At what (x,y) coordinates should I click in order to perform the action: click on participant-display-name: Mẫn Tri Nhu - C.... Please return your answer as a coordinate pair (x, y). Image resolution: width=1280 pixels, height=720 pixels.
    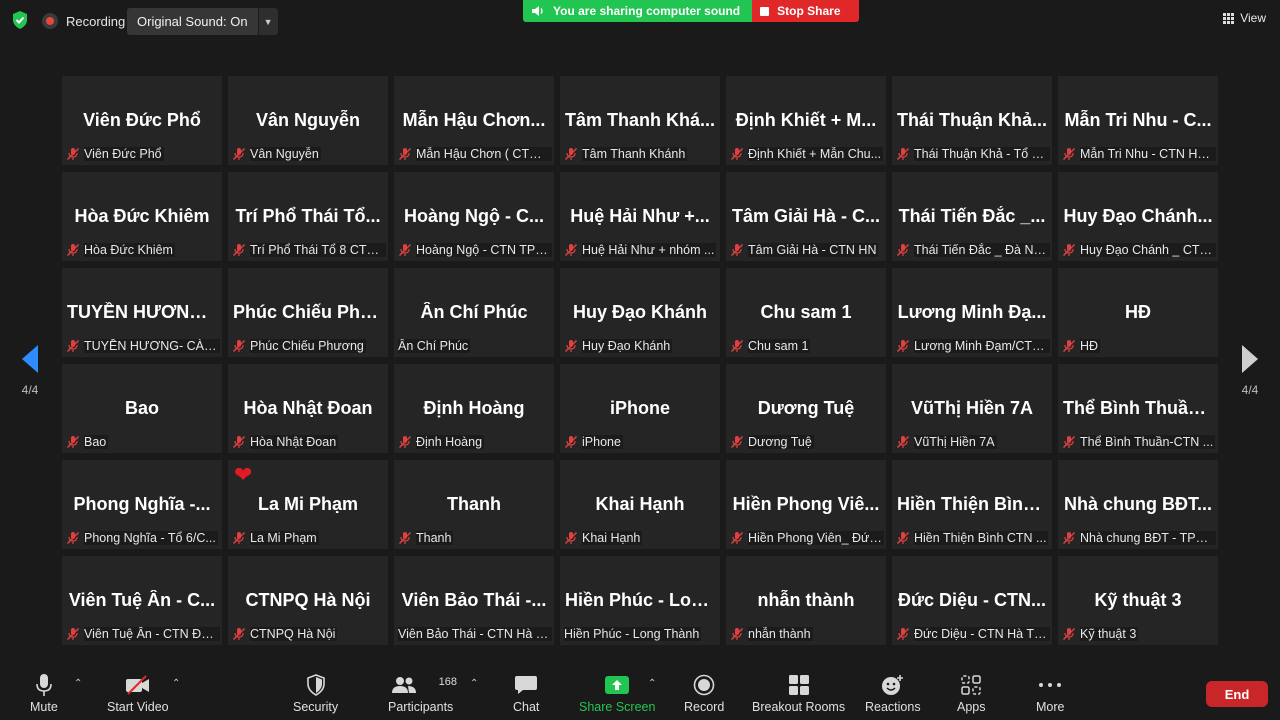
    Looking at the image, I should click on (1138, 120).